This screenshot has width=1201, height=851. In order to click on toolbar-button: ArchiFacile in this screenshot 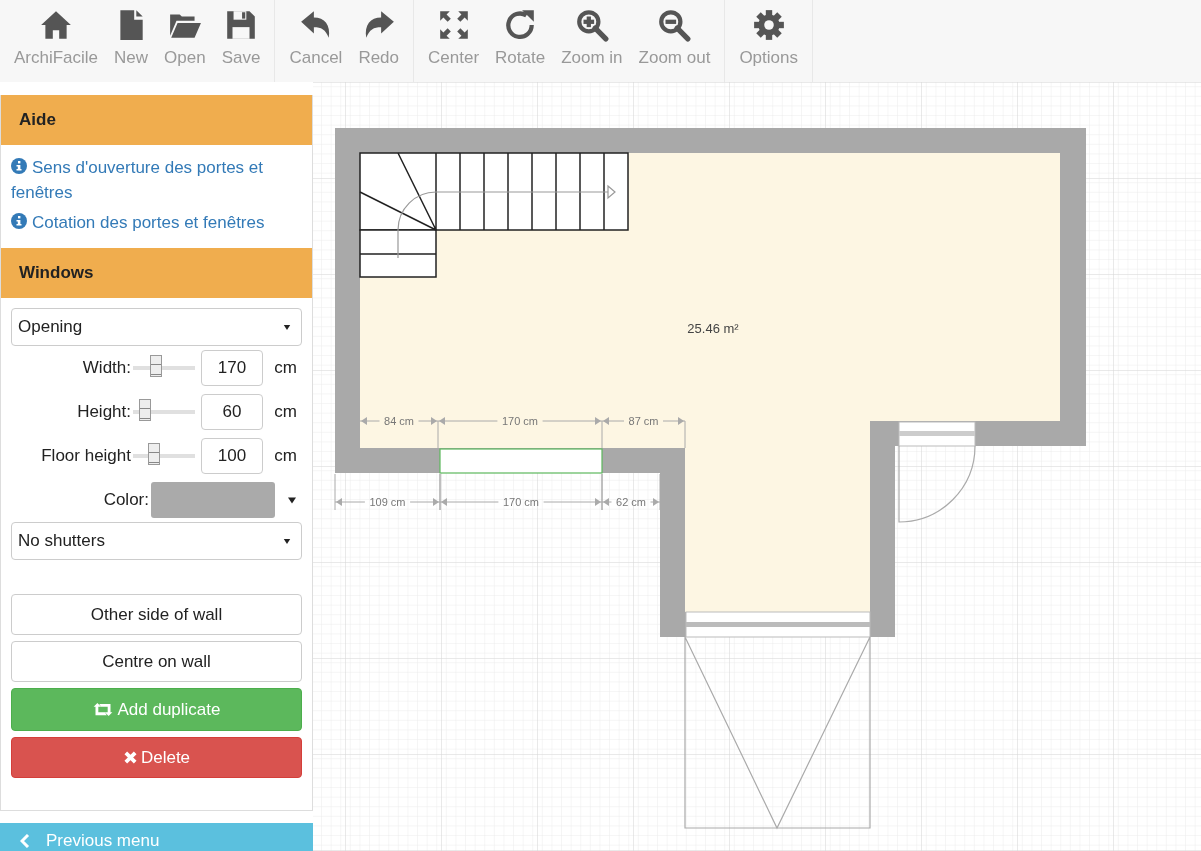, I will do `click(56, 41)`.